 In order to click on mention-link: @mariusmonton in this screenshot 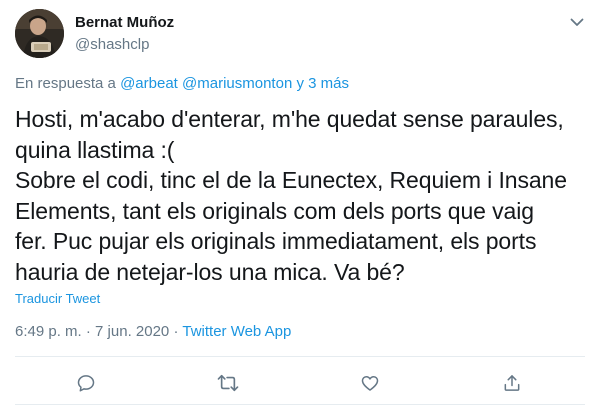, I will do `click(237, 83)`.